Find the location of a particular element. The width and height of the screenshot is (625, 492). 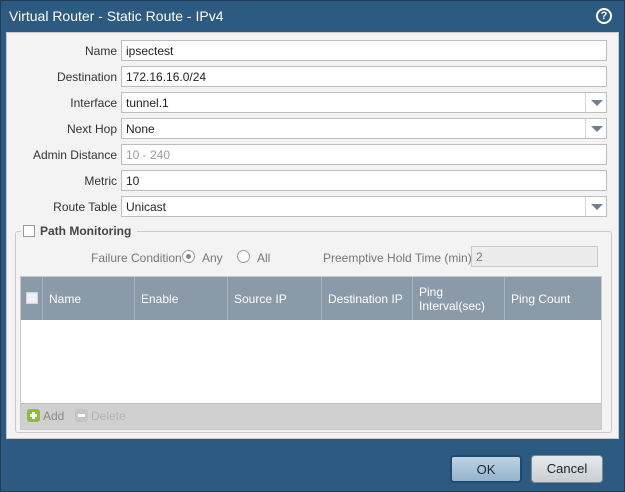

name-label: Name is located at coordinates (100, 51).